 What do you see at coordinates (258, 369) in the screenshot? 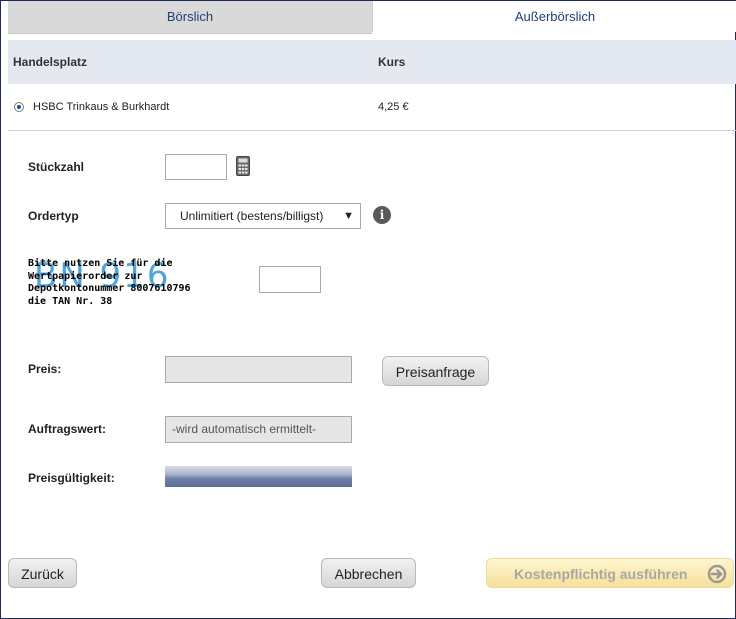
I see `price-field` at bounding box center [258, 369].